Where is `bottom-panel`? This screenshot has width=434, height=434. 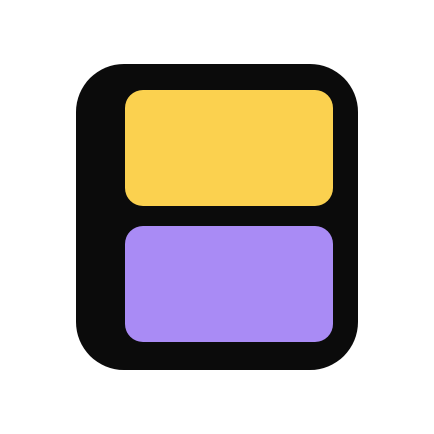 bottom-panel is located at coordinates (229, 284).